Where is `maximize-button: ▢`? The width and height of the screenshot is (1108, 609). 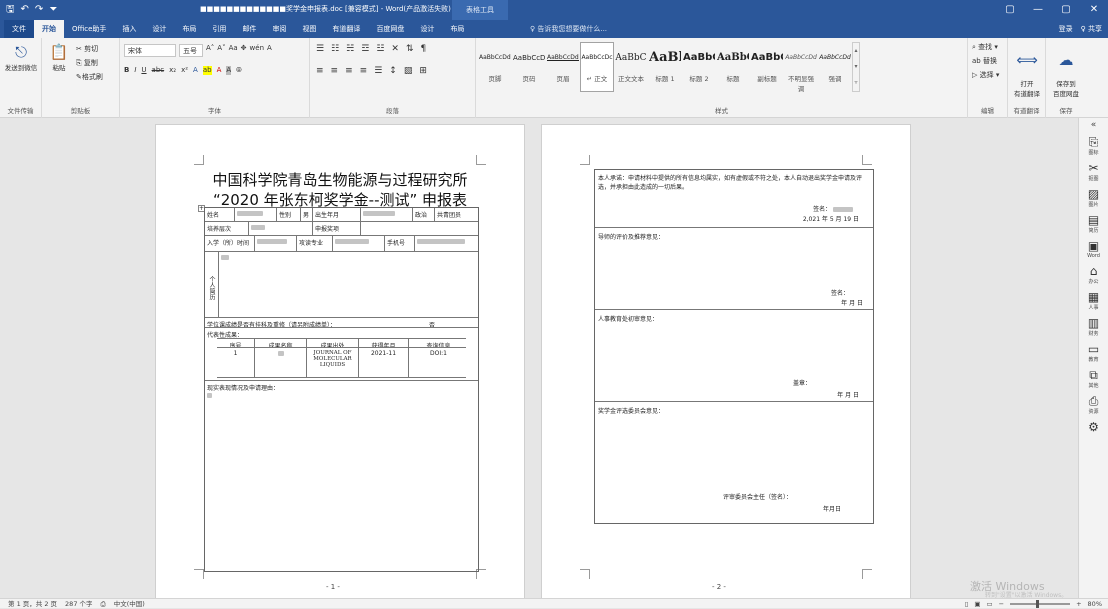
maximize-button: ▢ is located at coordinates (1066, 10).